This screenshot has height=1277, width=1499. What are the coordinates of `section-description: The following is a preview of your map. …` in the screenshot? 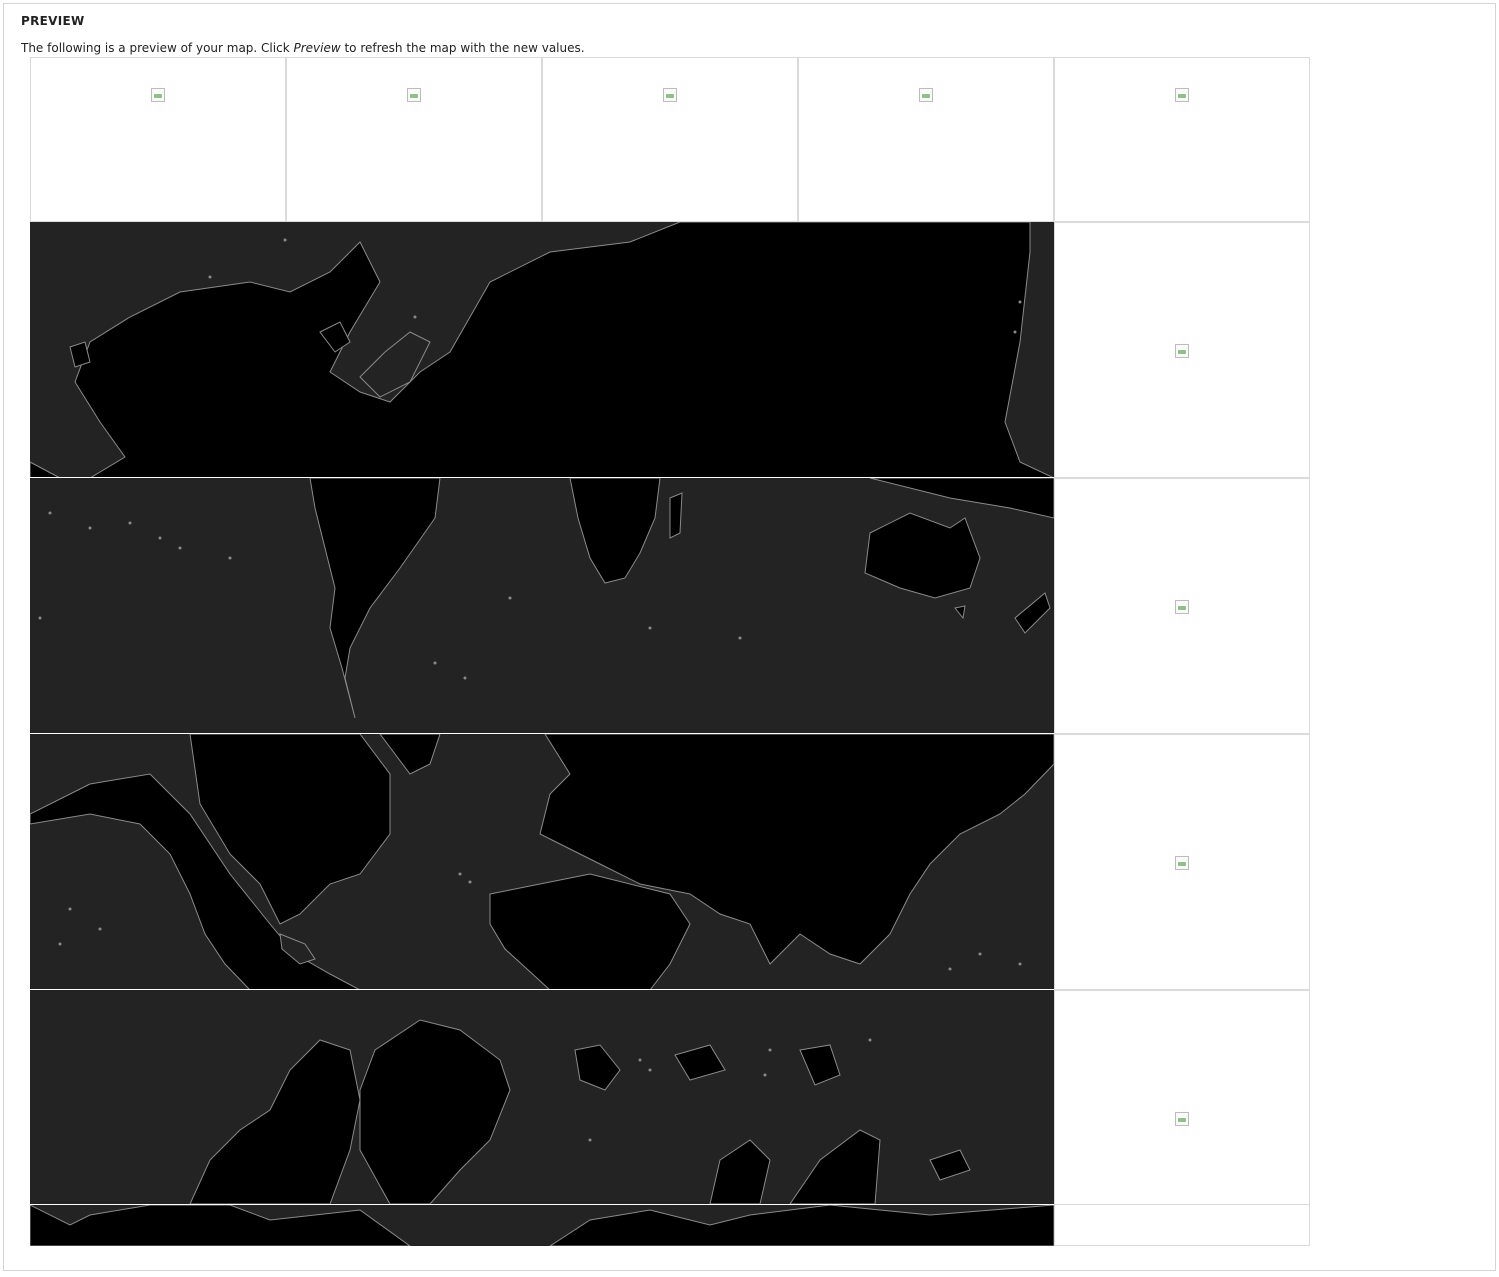 It's located at (303, 48).